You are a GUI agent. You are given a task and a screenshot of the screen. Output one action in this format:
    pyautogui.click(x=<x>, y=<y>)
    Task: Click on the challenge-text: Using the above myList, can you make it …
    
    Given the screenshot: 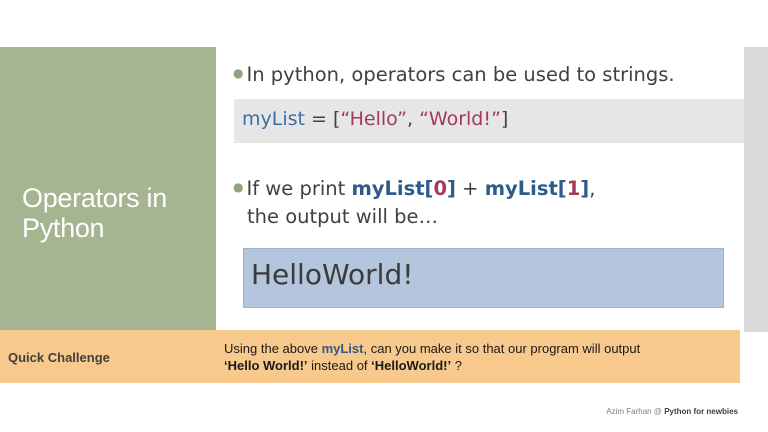 What is the action you would take?
    pyautogui.click(x=479, y=357)
    